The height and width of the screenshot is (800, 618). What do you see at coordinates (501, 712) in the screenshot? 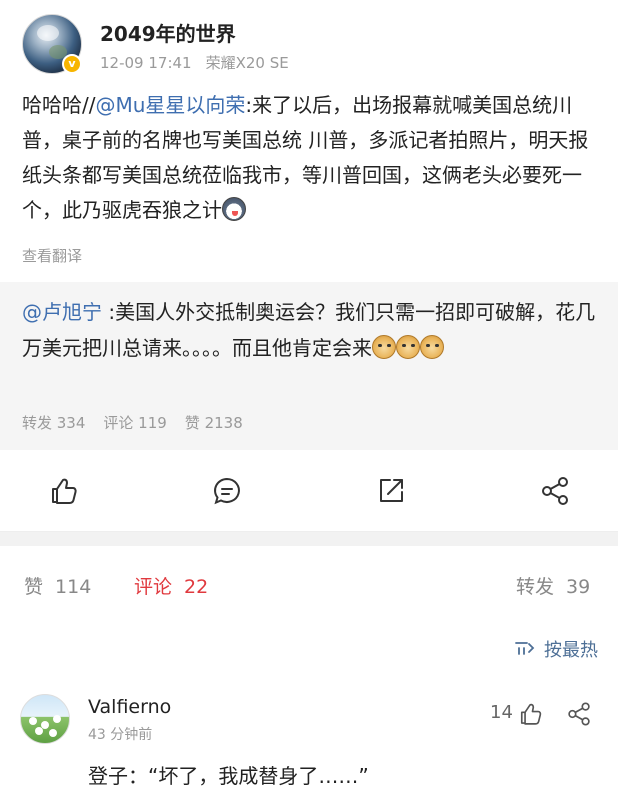
I see `comment-like-count: 14` at bounding box center [501, 712].